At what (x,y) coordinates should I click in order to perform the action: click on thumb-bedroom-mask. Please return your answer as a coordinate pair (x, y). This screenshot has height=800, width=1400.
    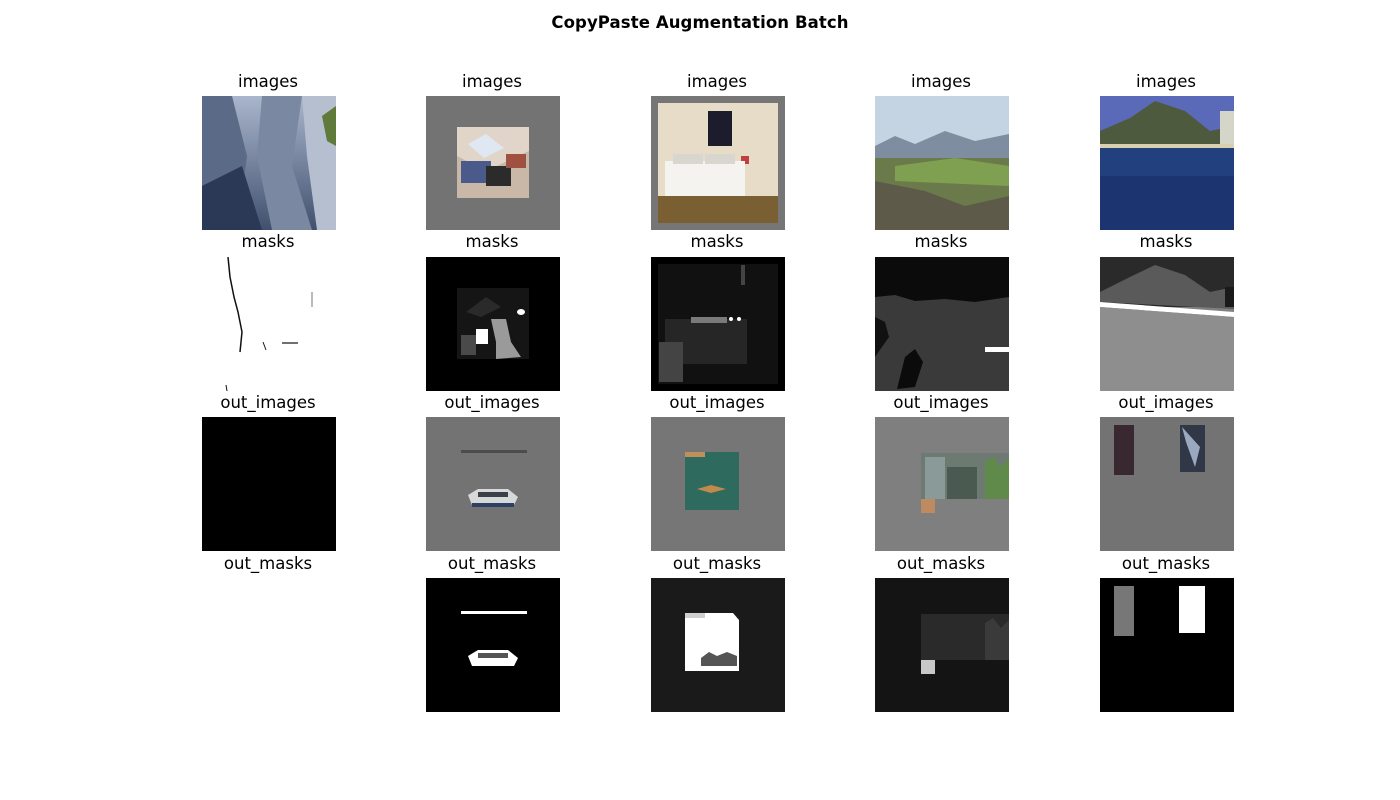
    Looking at the image, I should click on (718, 324).